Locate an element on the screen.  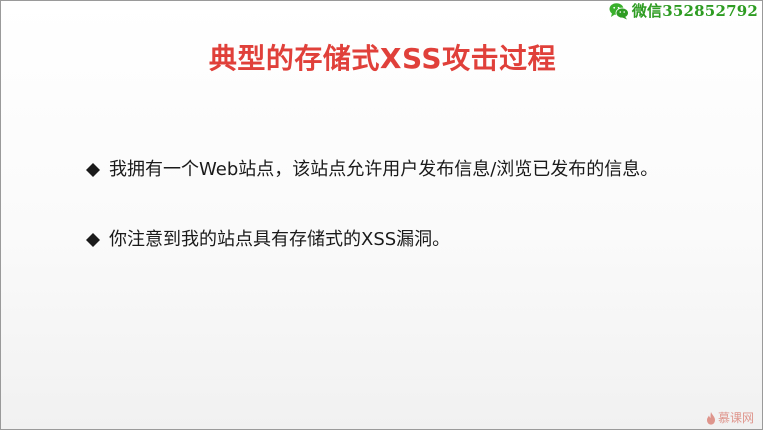
imooc-text: 慕课网 is located at coordinates (735, 418).